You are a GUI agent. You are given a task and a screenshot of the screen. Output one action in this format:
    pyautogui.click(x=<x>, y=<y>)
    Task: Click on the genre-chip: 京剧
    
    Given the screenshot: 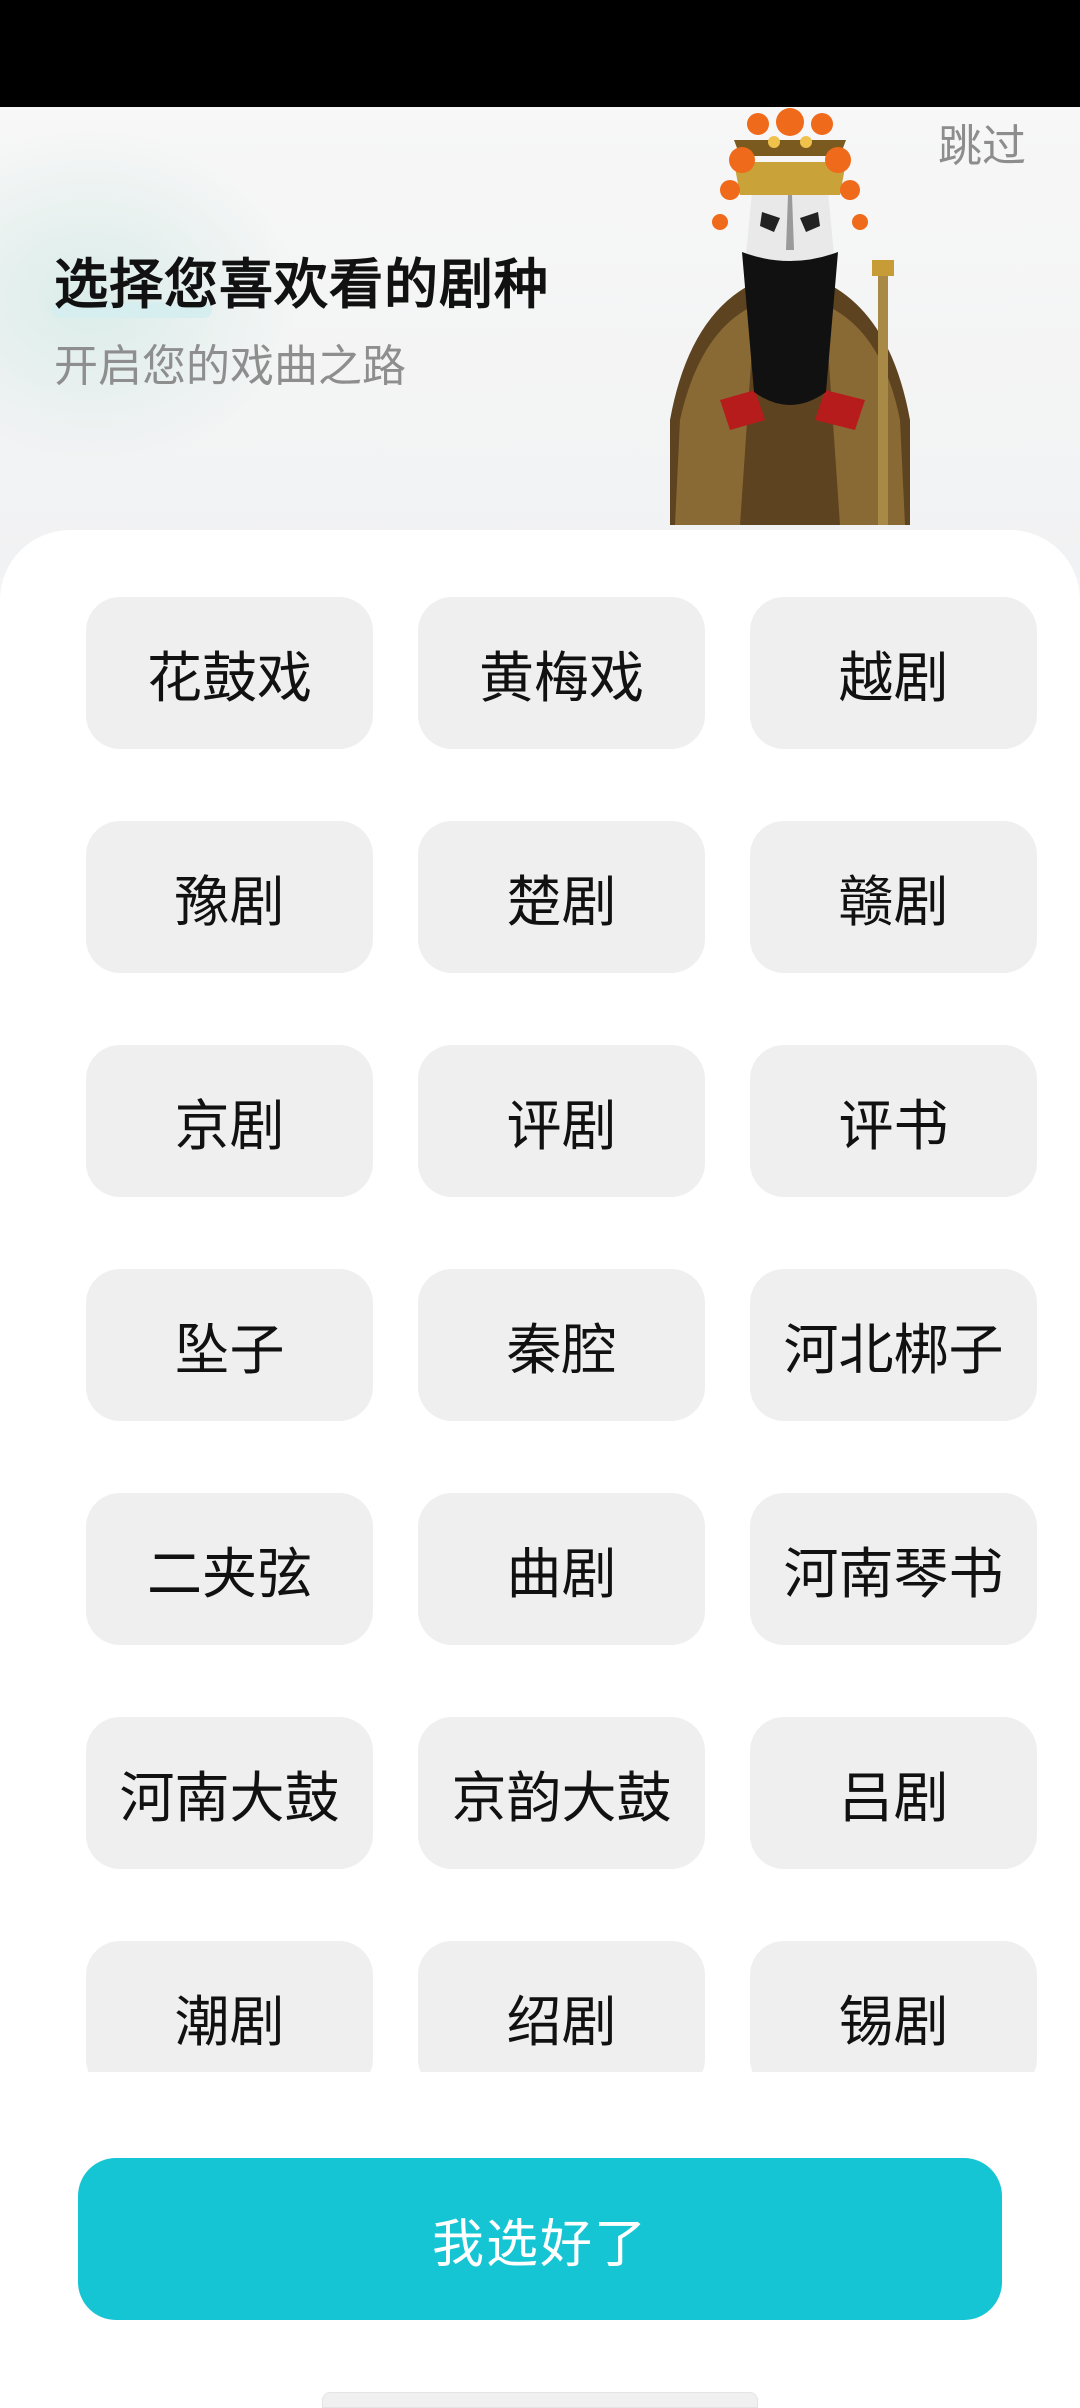 What is the action you would take?
    pyautogui.click(x=229, y=1121)
    